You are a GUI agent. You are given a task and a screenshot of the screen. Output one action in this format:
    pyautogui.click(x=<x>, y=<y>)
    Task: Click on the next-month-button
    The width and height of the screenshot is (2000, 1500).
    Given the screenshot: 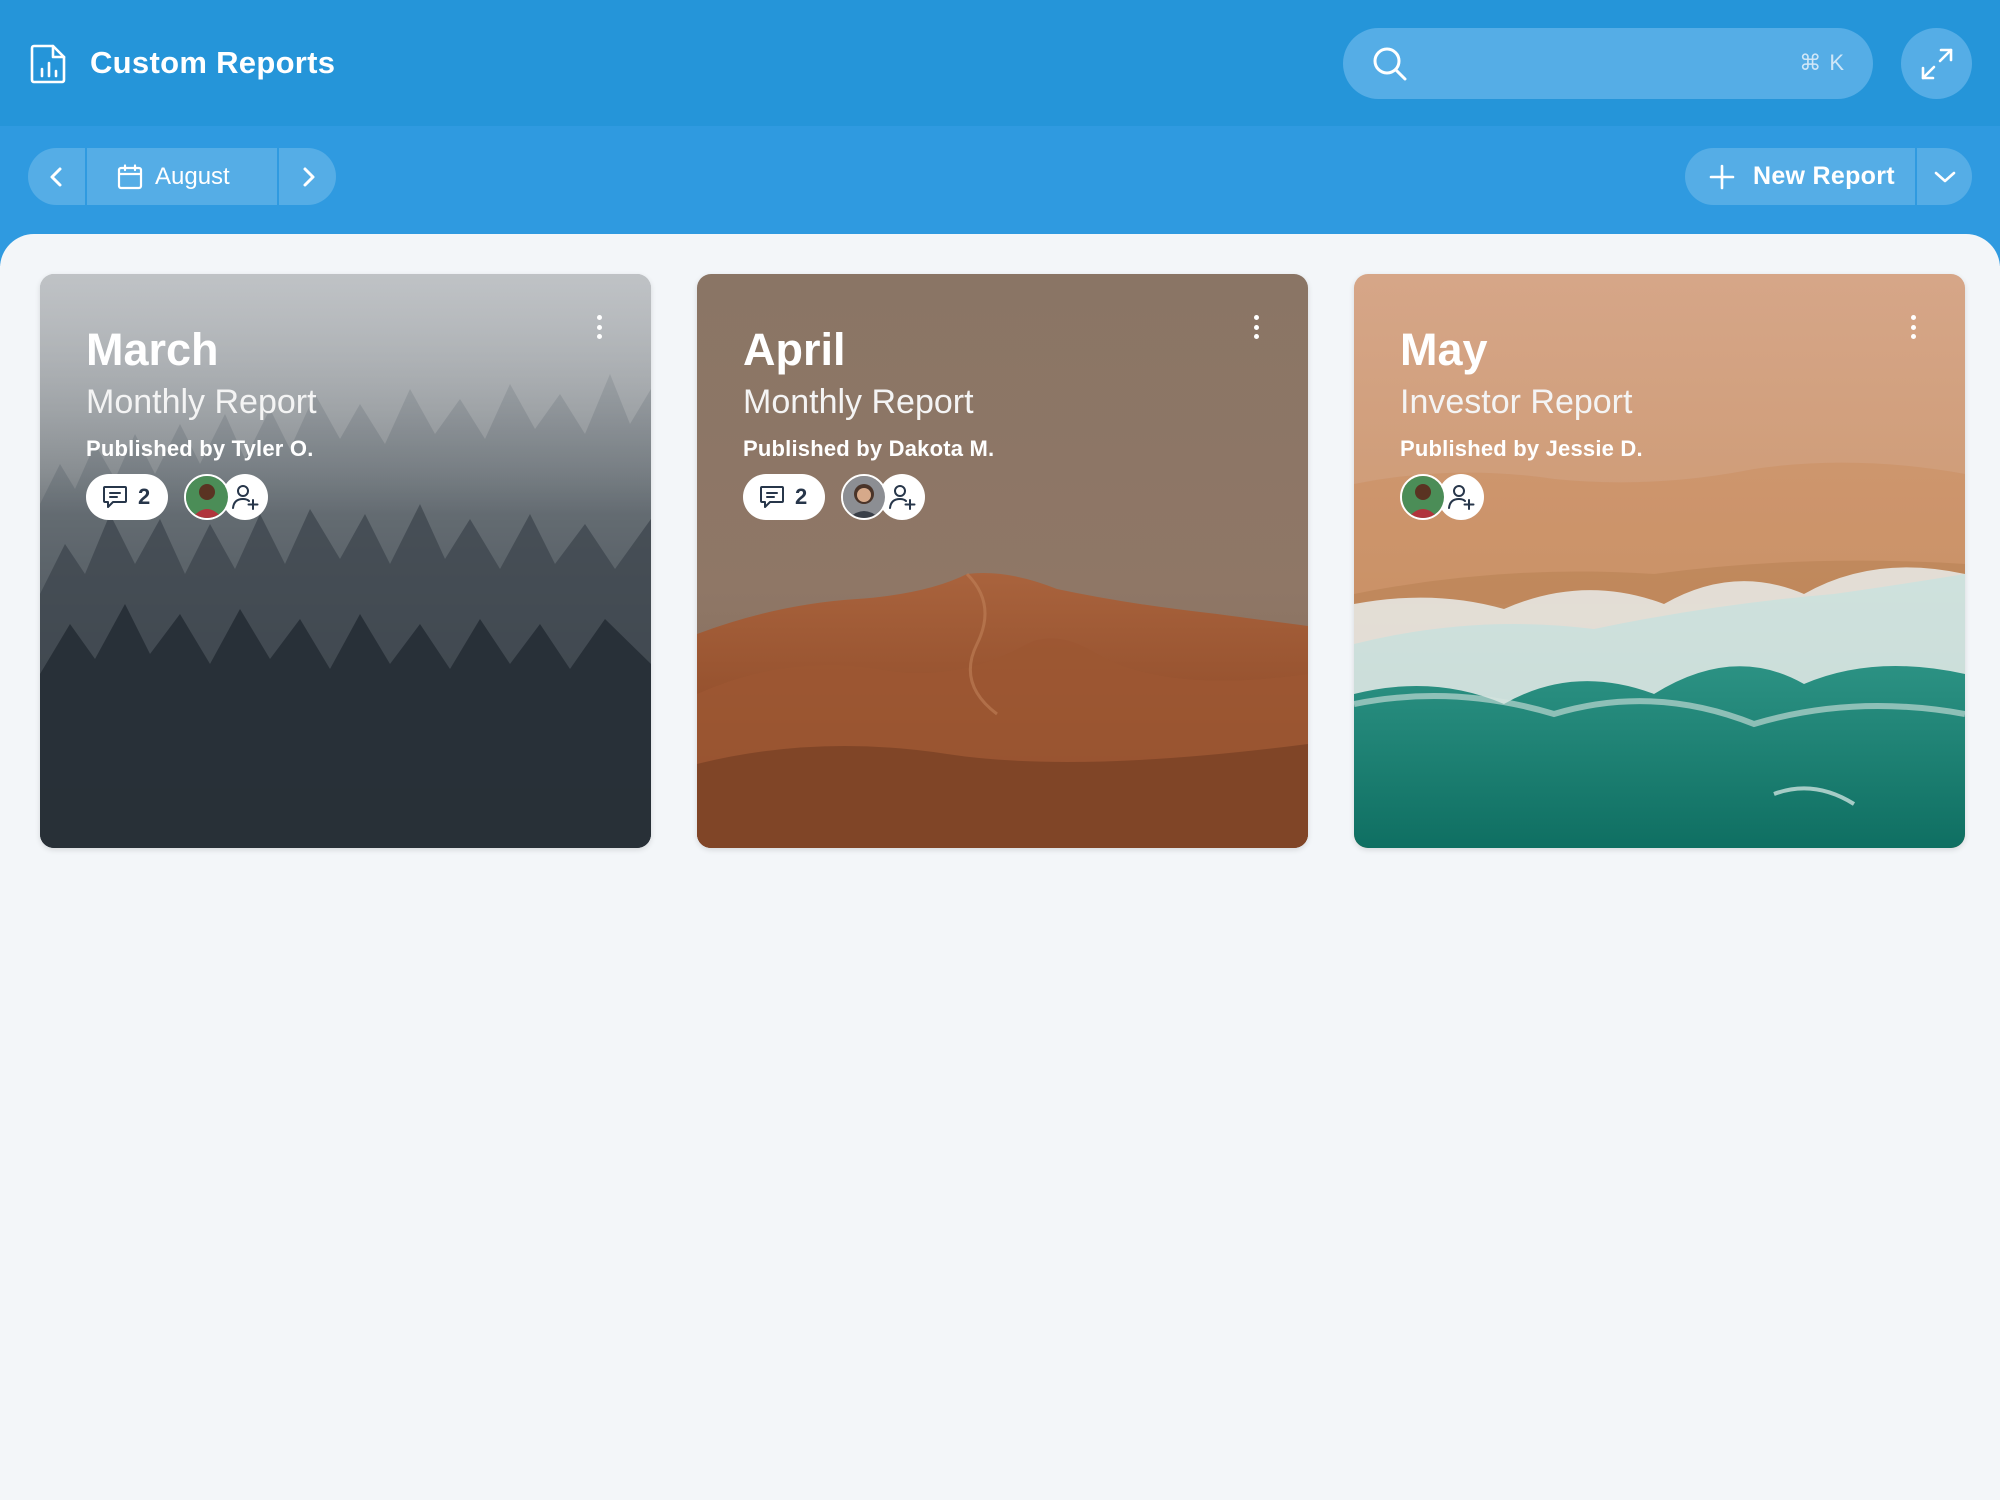 What is the action you would take?
    pyautogui.click(x=307, y=176)
    